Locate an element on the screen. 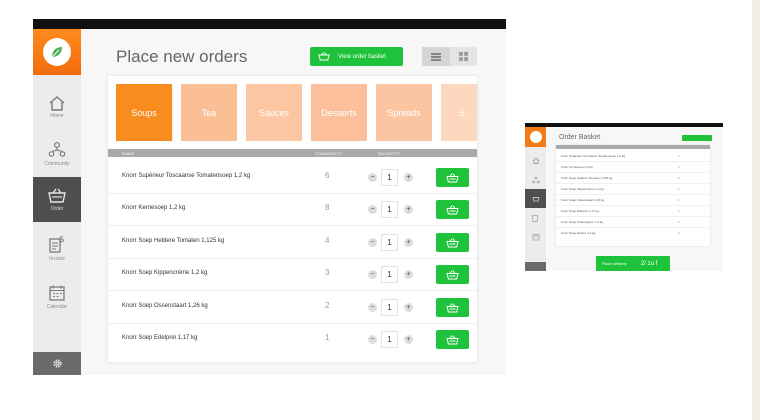 This screenshot has height=420, width=760. sidebar-item-calendar: Calendar is located at coordinates (57, 296).